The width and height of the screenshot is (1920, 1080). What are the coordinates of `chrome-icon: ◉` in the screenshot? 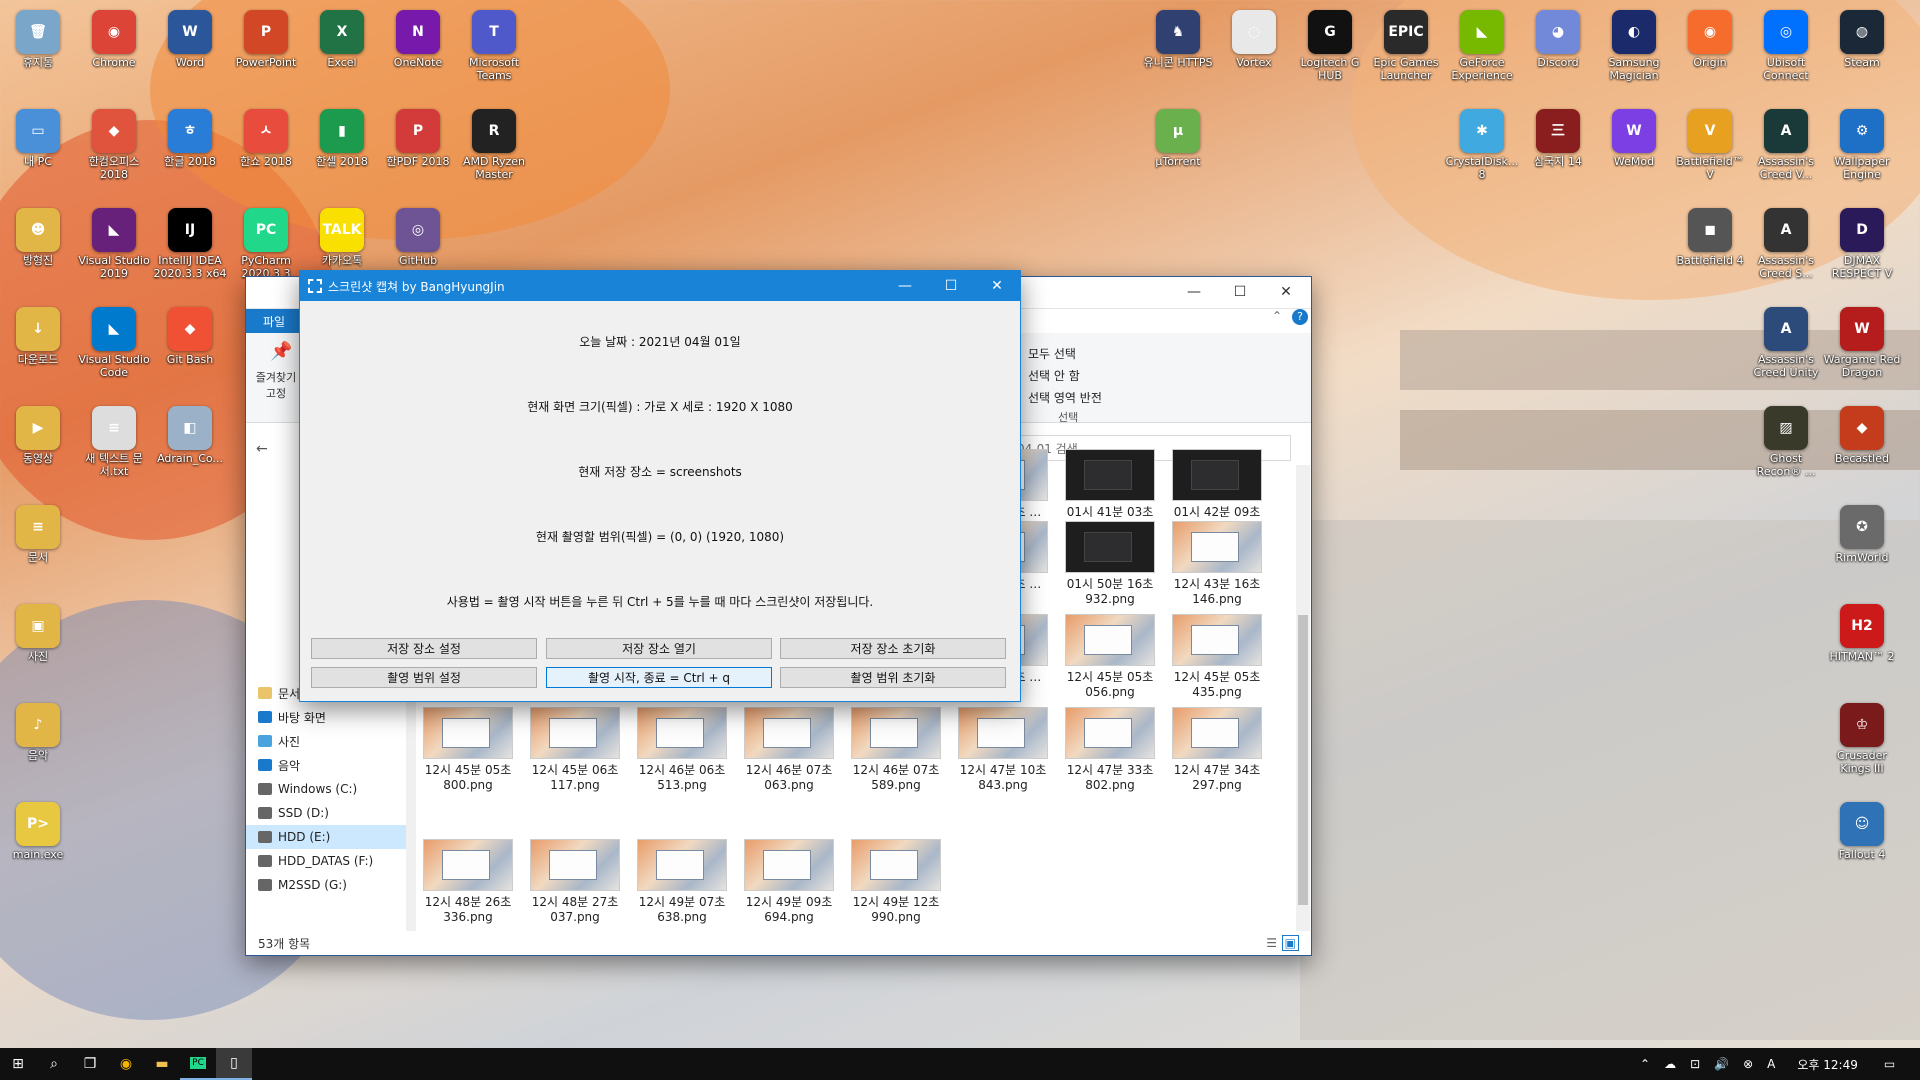 It's located at (126, 1064).